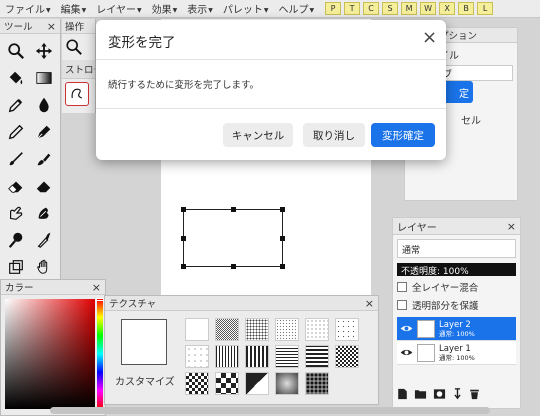 The height and width of the screenshot is (416, 540). Describe the element at coordinates (44, 185) in the screenshot. I see `soft-eraser-tool` at that location.